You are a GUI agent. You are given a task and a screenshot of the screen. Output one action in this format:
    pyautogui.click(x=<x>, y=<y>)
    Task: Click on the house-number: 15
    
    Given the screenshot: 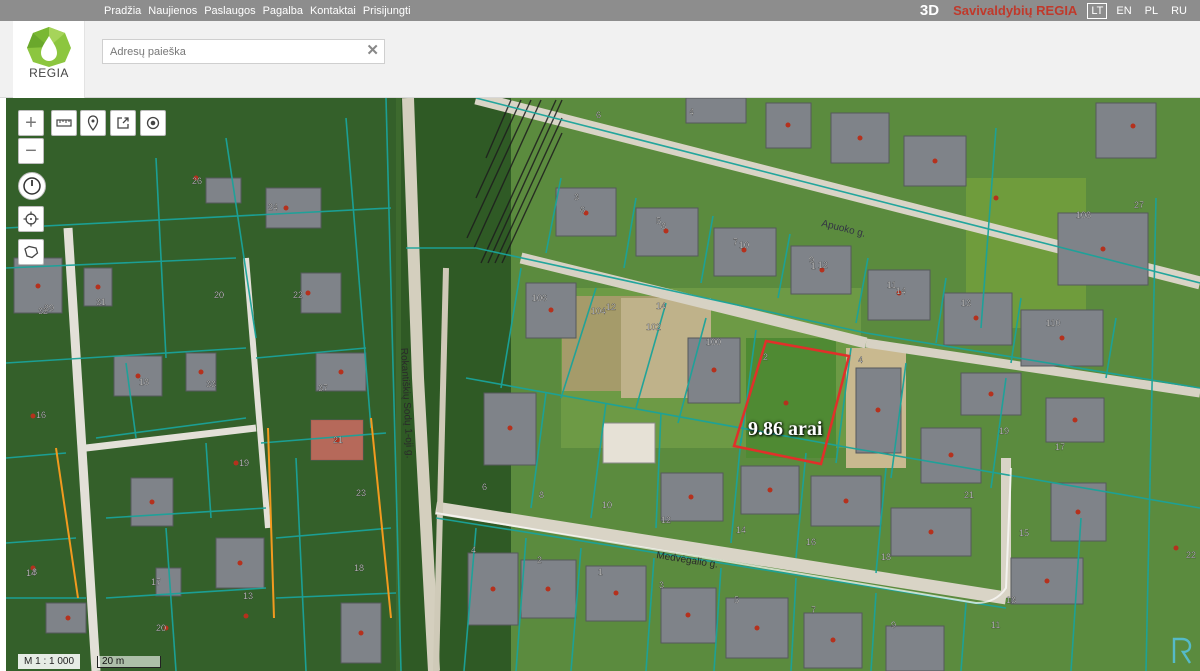 What is the action you would take?
    pyautogui.click(x=1024, y=533)
    